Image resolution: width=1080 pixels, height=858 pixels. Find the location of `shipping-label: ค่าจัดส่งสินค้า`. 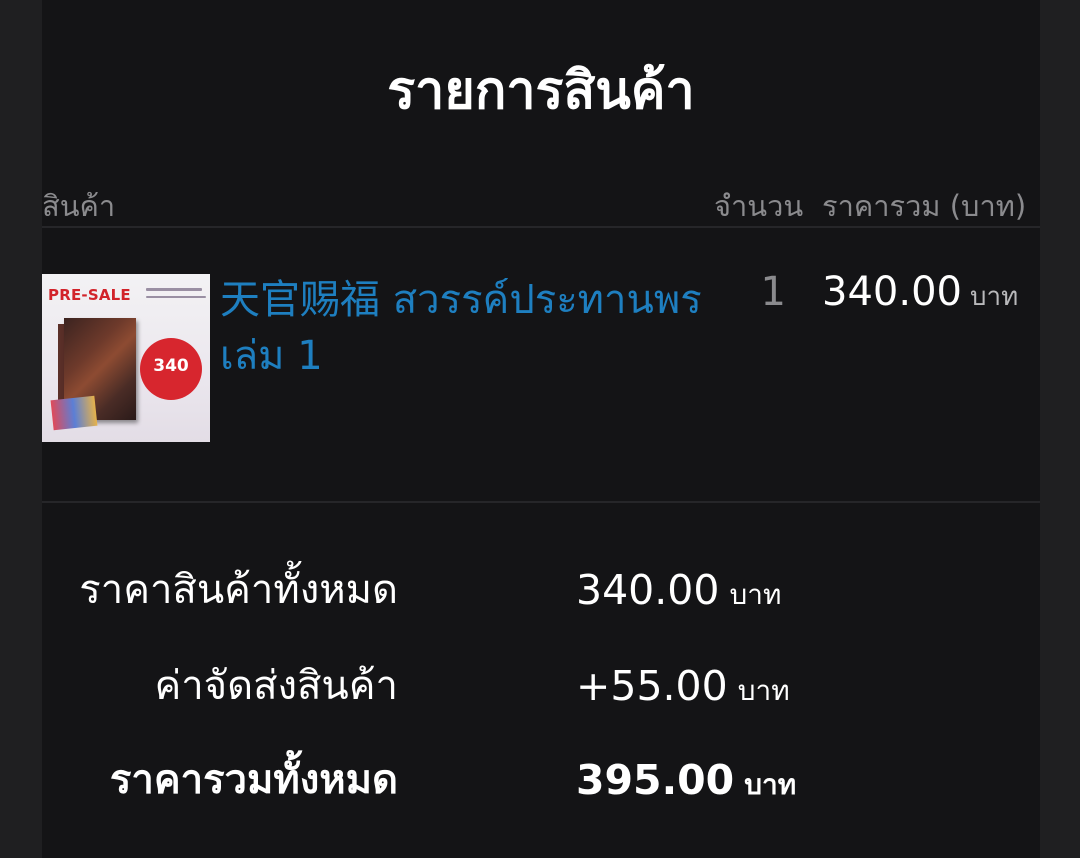

shipping-label: ค่าจัดส่งสินค้า is located at coordinates (276, 686).